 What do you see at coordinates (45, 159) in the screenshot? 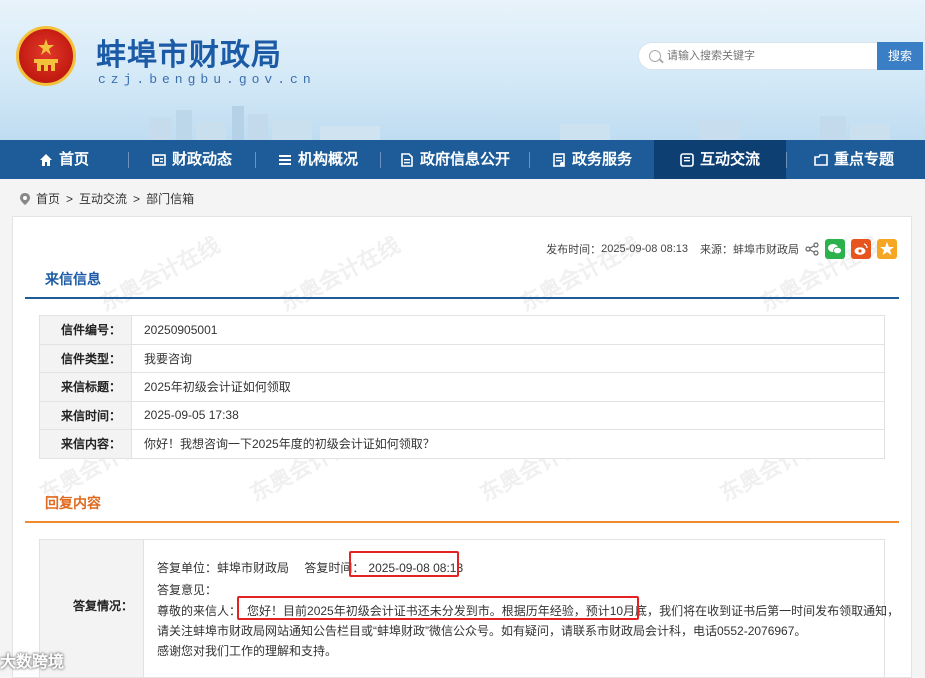
I see `home-icon` at bounding box center [45, 159].